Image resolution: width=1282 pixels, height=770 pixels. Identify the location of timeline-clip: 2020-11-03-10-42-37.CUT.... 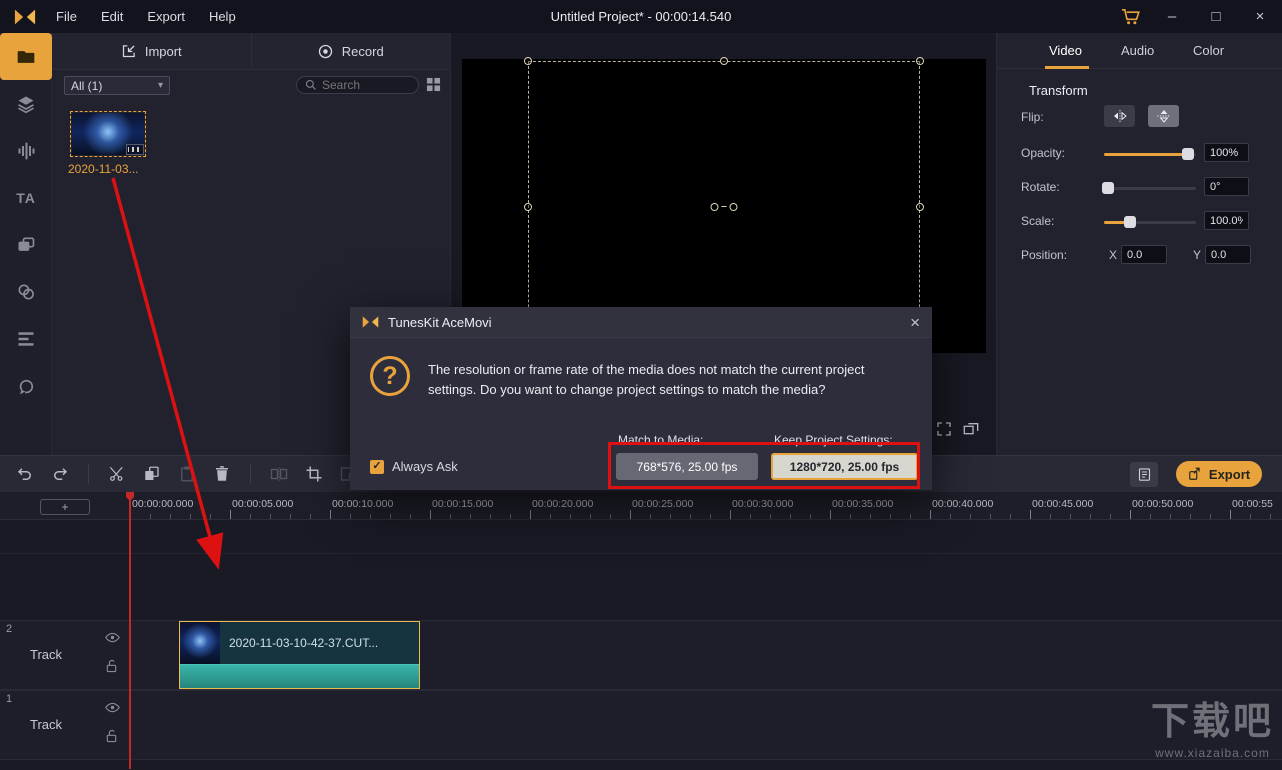
(299, 655).